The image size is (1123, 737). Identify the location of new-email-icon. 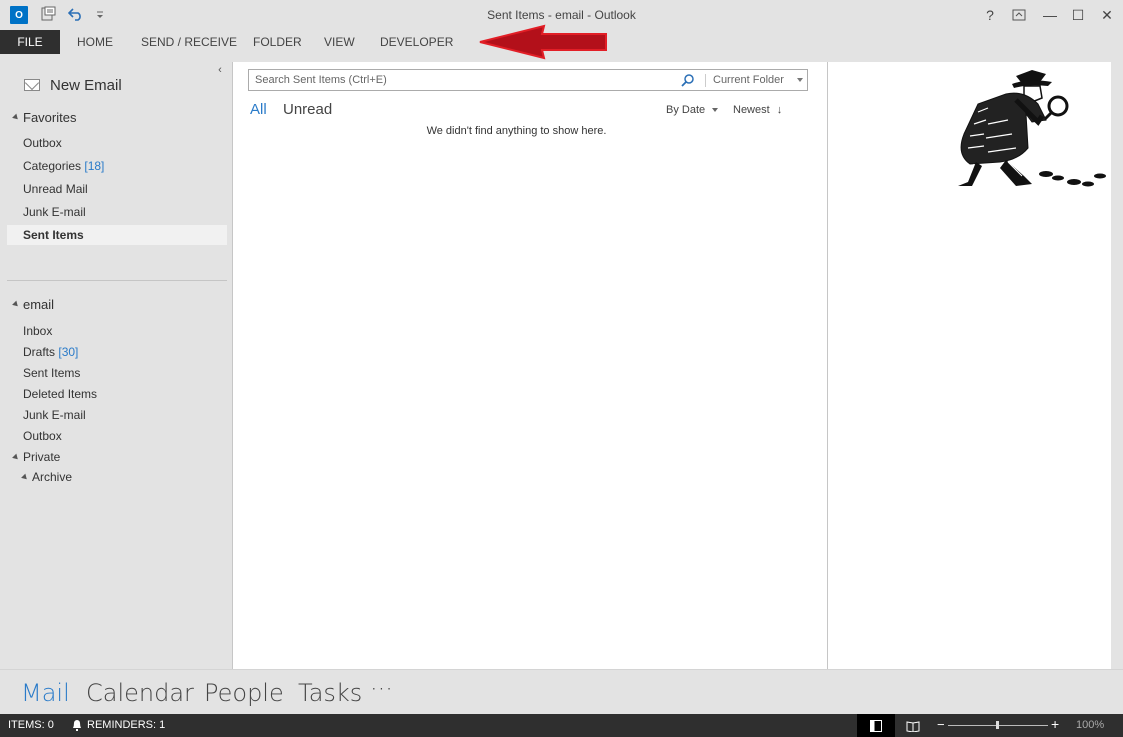
(32, 85).